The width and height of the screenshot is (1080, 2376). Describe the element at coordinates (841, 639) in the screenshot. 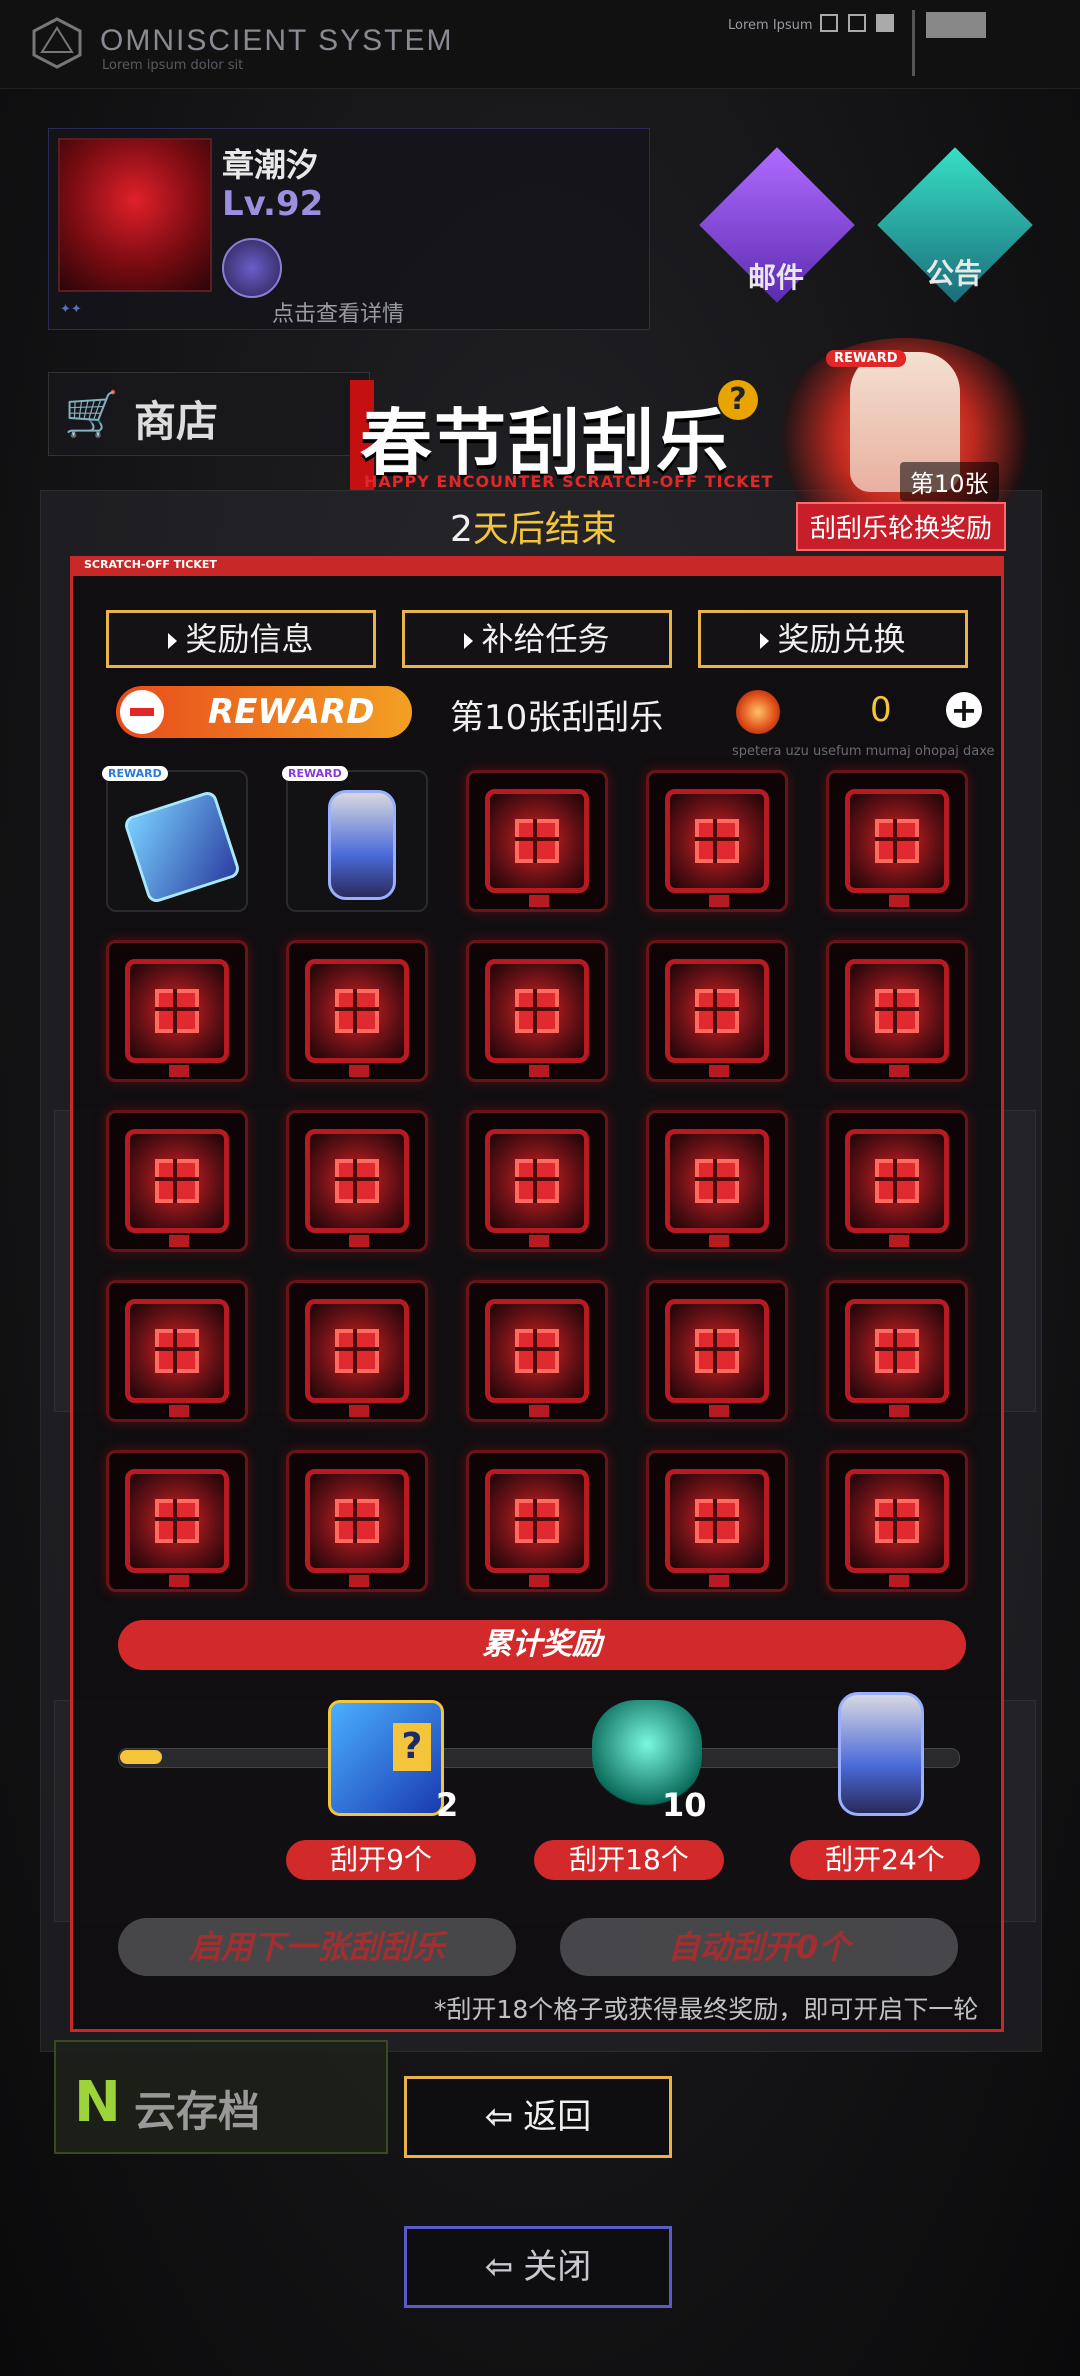

I see `tab-label: 奖励兑换` at that location.